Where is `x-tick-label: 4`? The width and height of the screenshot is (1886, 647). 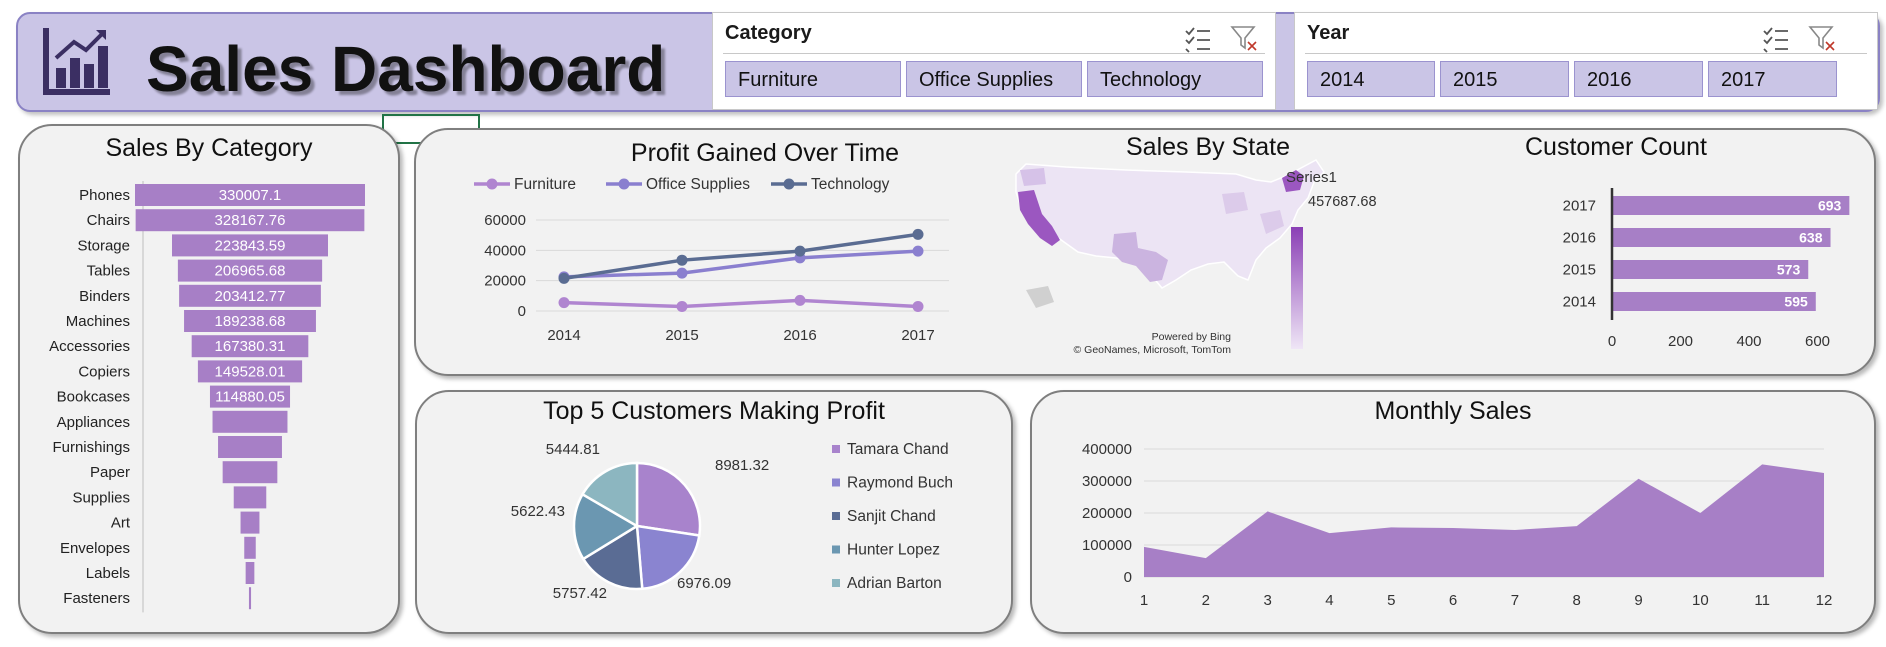 x-tick-label: 4 is located at coordinates (1329, 600).